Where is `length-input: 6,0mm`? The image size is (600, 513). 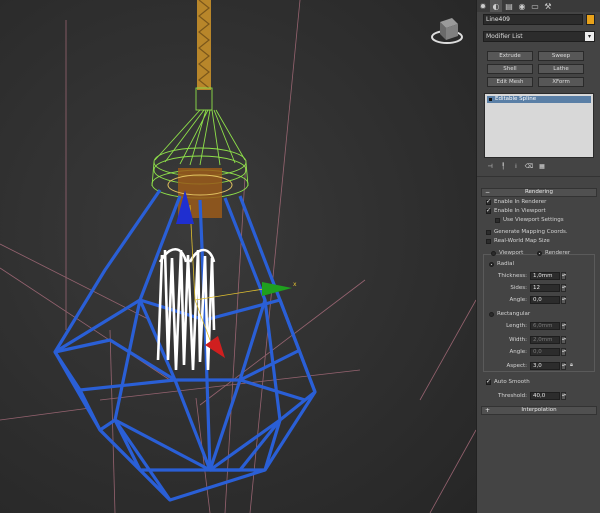 length-input: 6,0mm is located at coordinates (545, 326).